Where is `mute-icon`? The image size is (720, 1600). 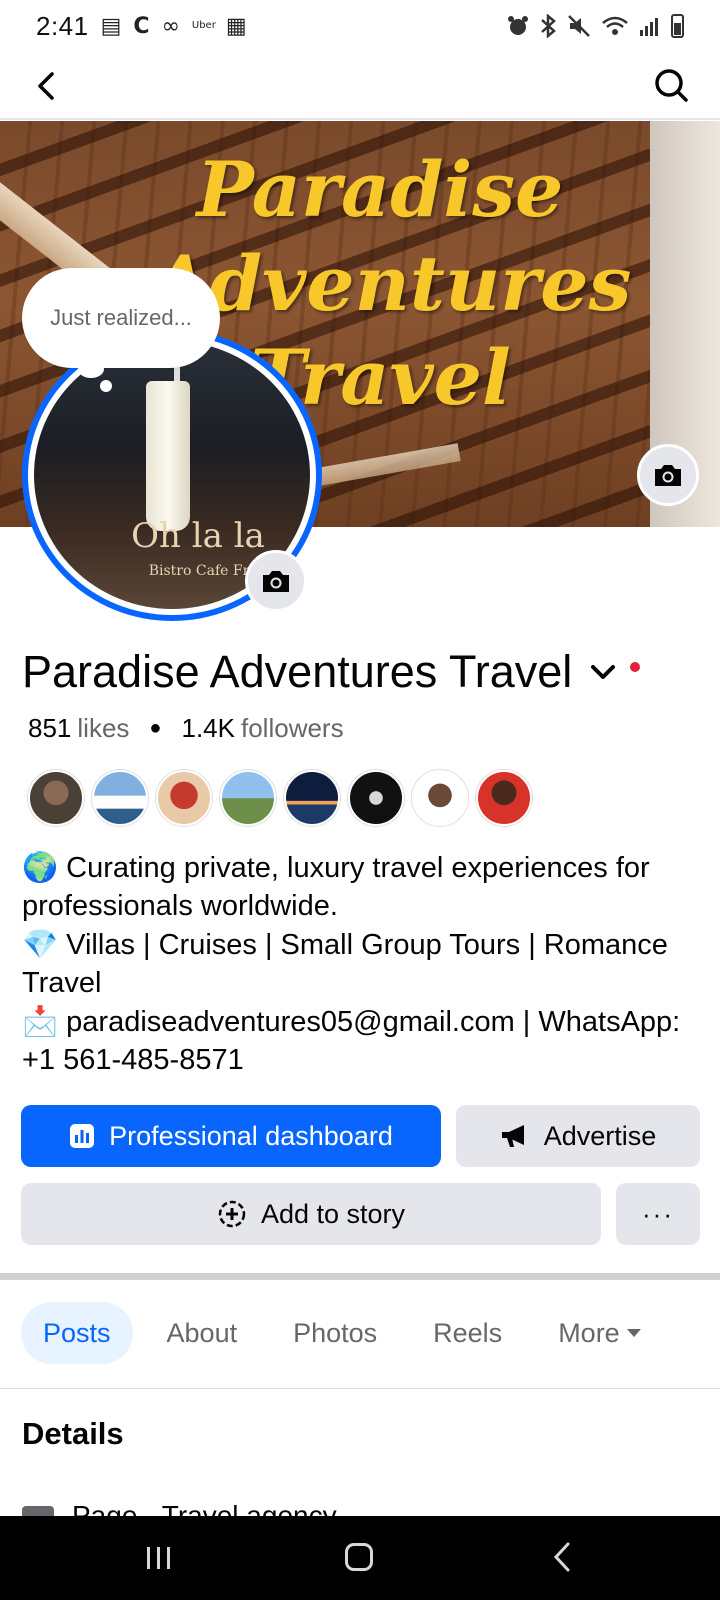
mute-icon is located at coordinates (579, 26).